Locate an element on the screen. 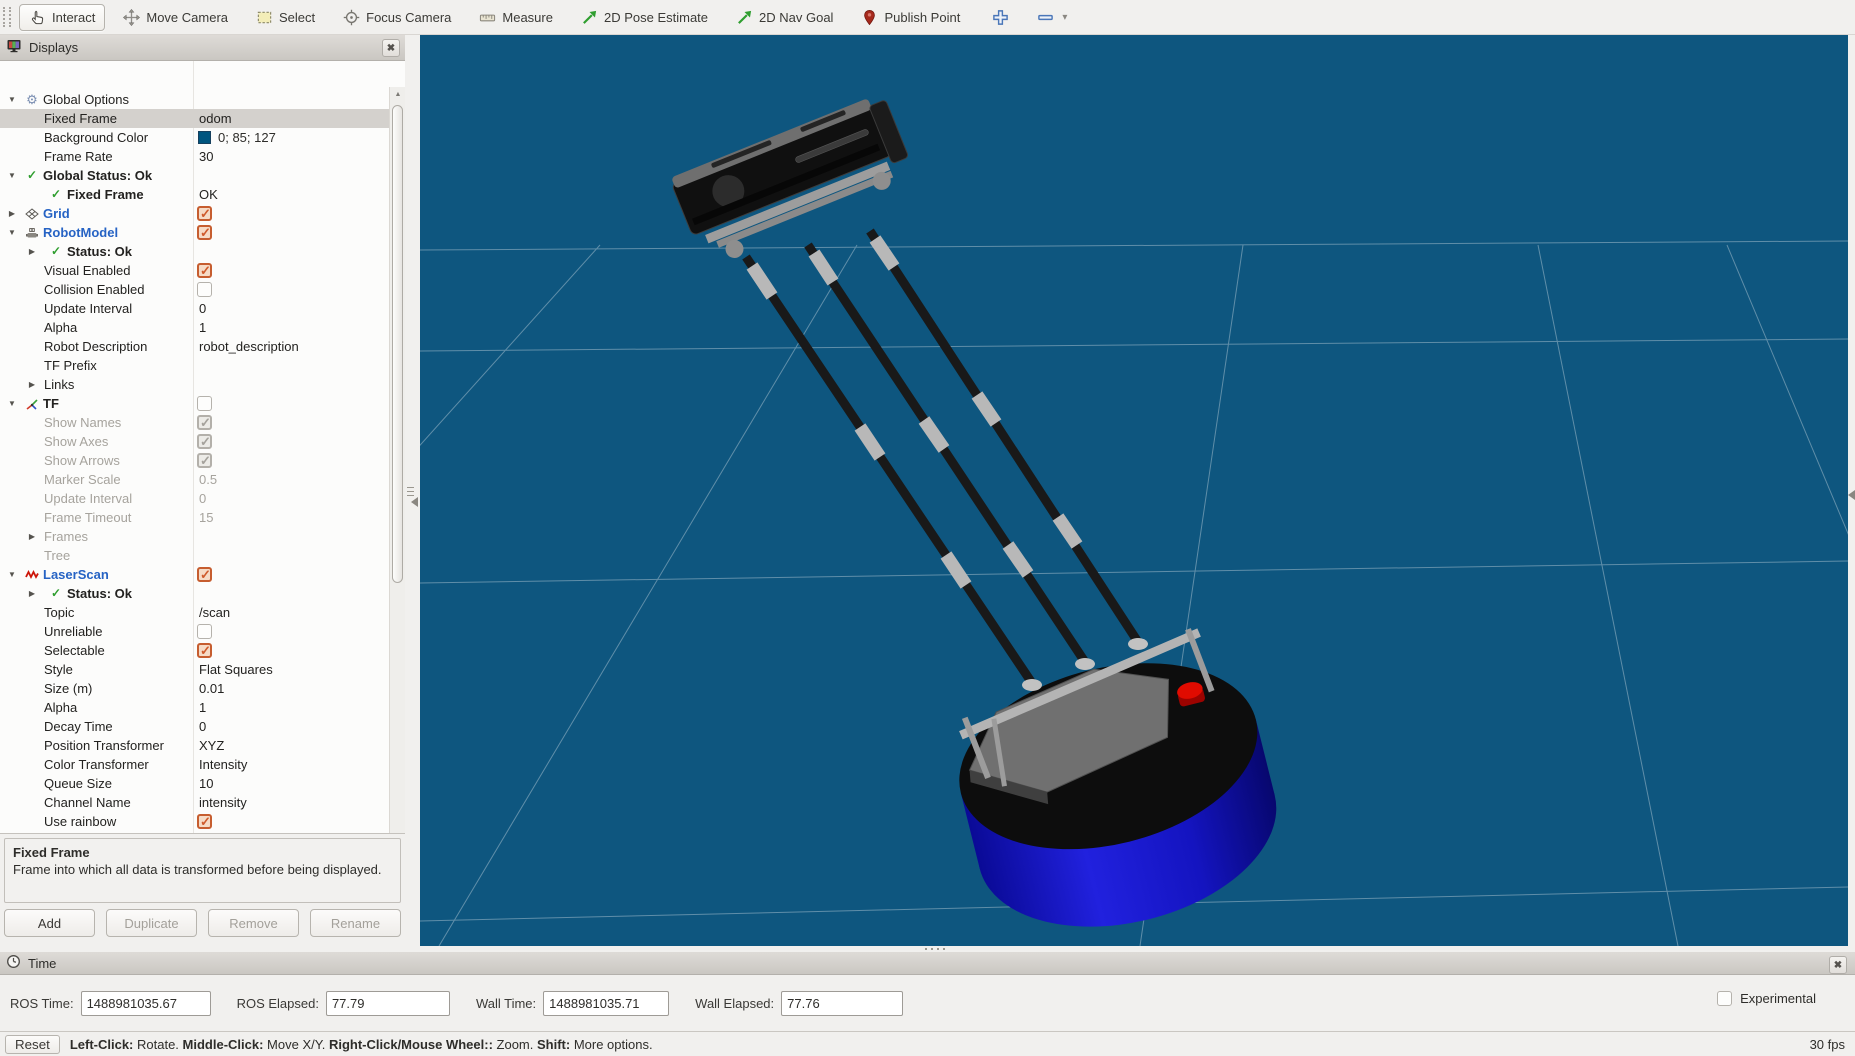 The width and height of the screenshot is (1855, 1056). reset-button: Reset is located at coordinates (32, 1044).